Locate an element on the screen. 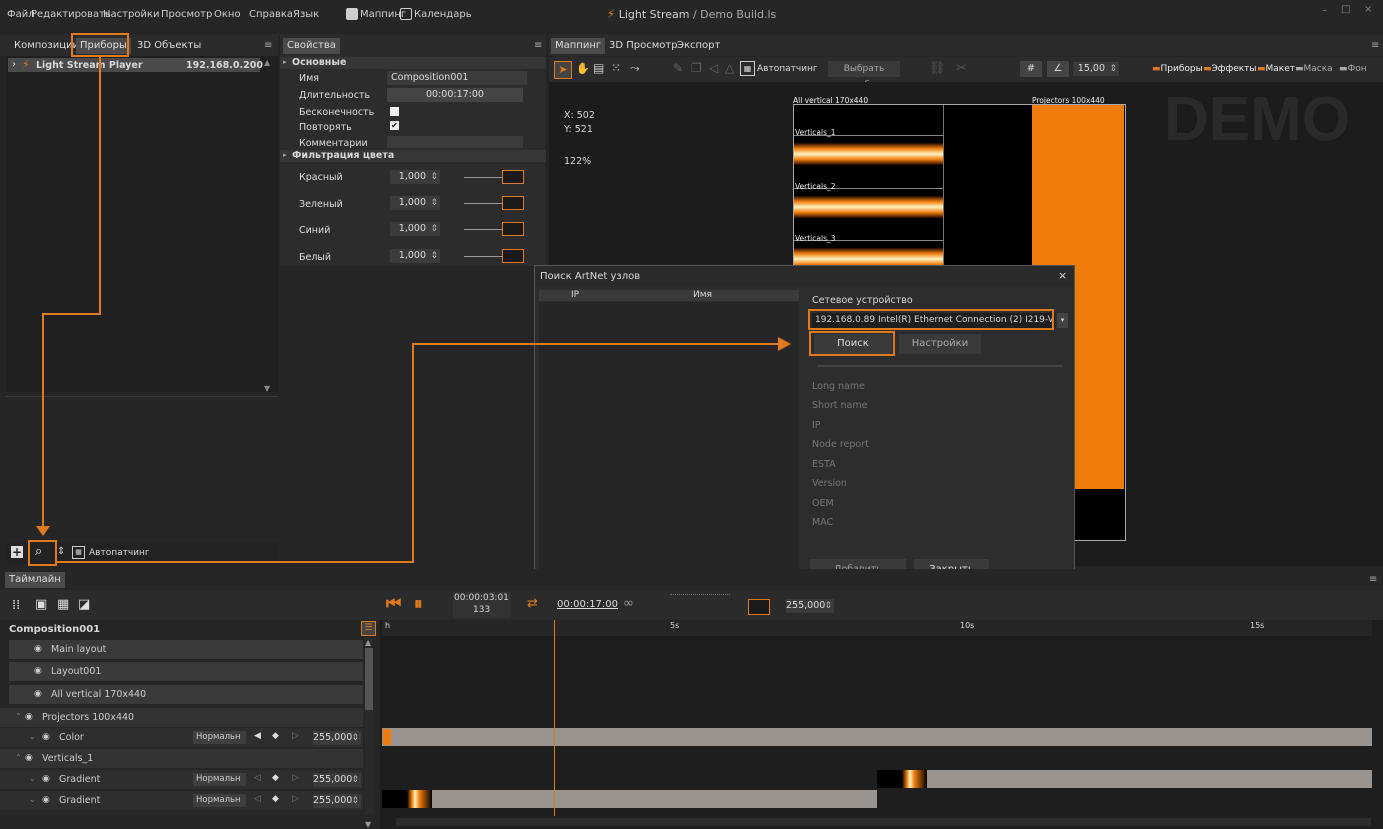 This screenshot has width=1383, height=829. prop-comment-input is located at coordinates (455, 142).